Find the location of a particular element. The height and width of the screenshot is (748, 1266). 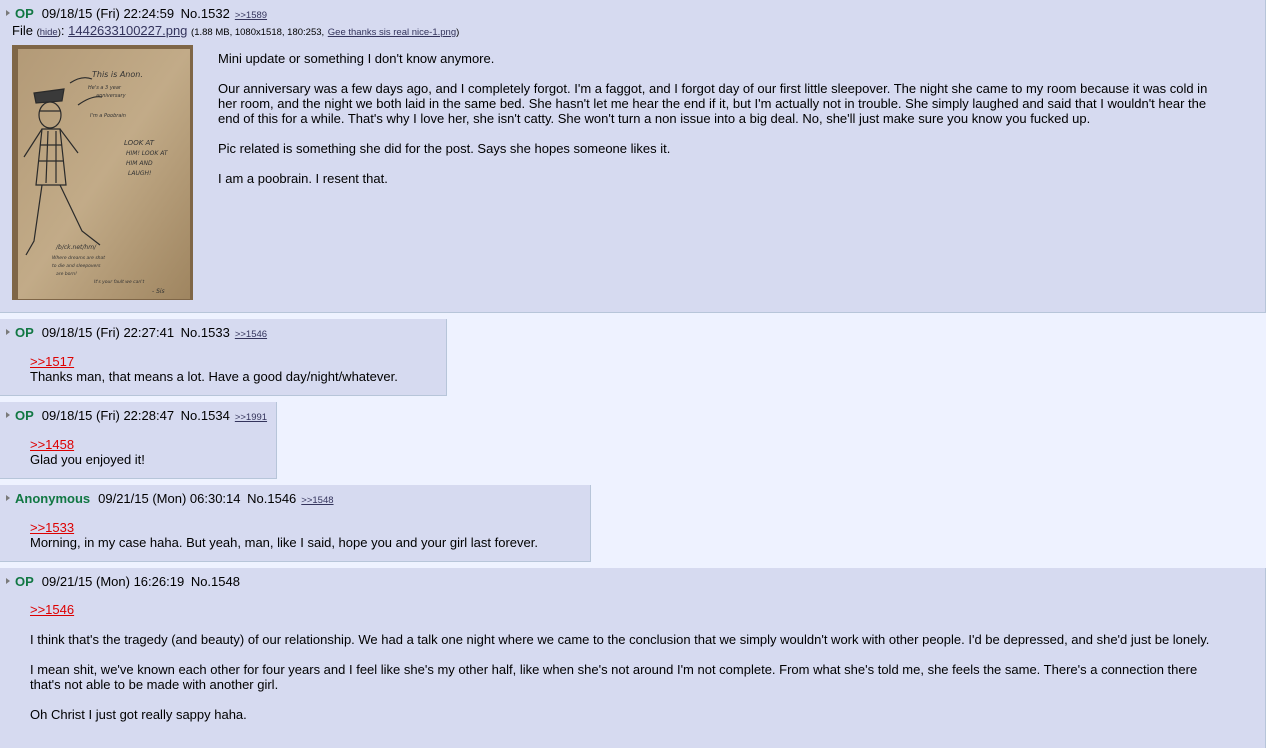

backlink: >>1546 is located at coordinates (251, 334).